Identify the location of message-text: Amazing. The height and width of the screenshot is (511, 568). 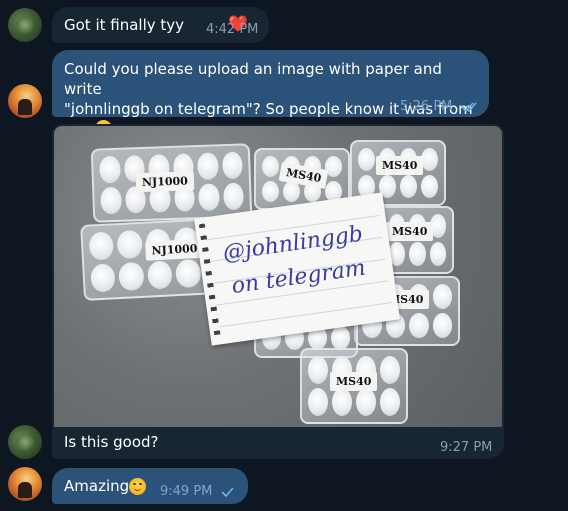
(97, 486).